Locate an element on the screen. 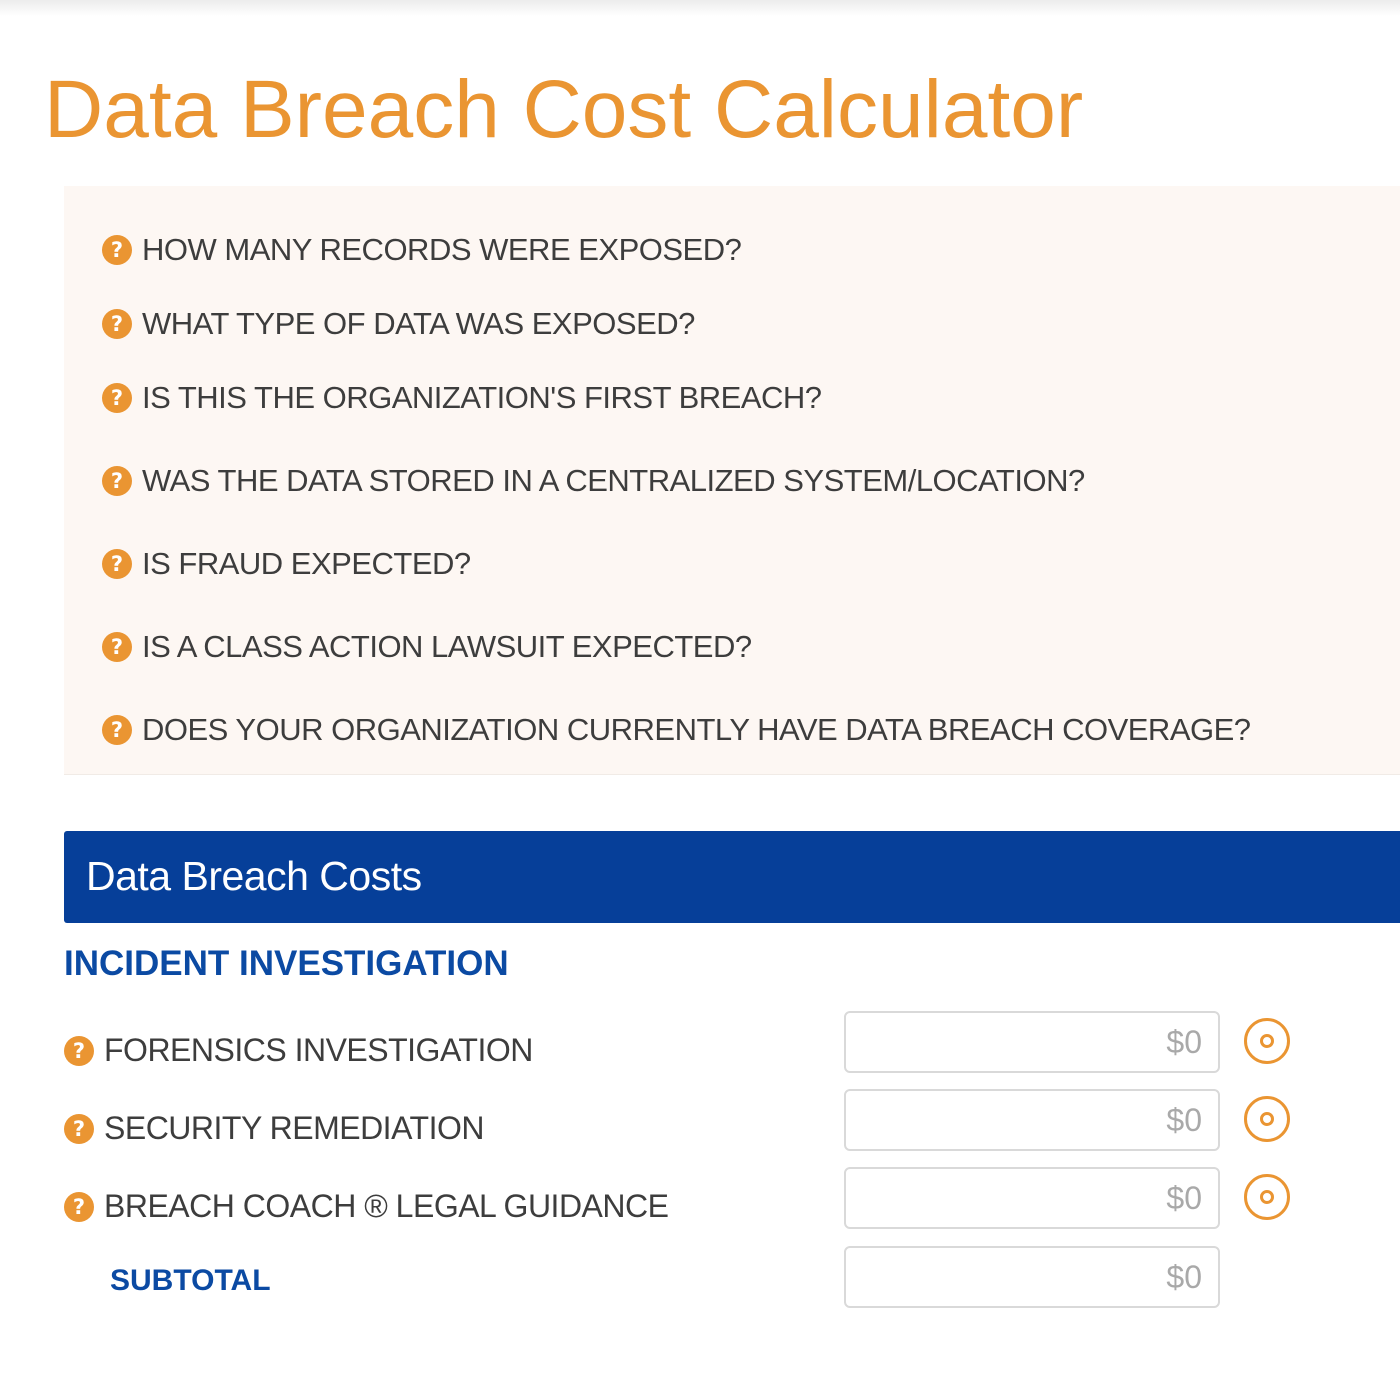 The height and width of the screenshot is (1400, 1400). security-remediation-input is located at coordinates (1032, 1120).